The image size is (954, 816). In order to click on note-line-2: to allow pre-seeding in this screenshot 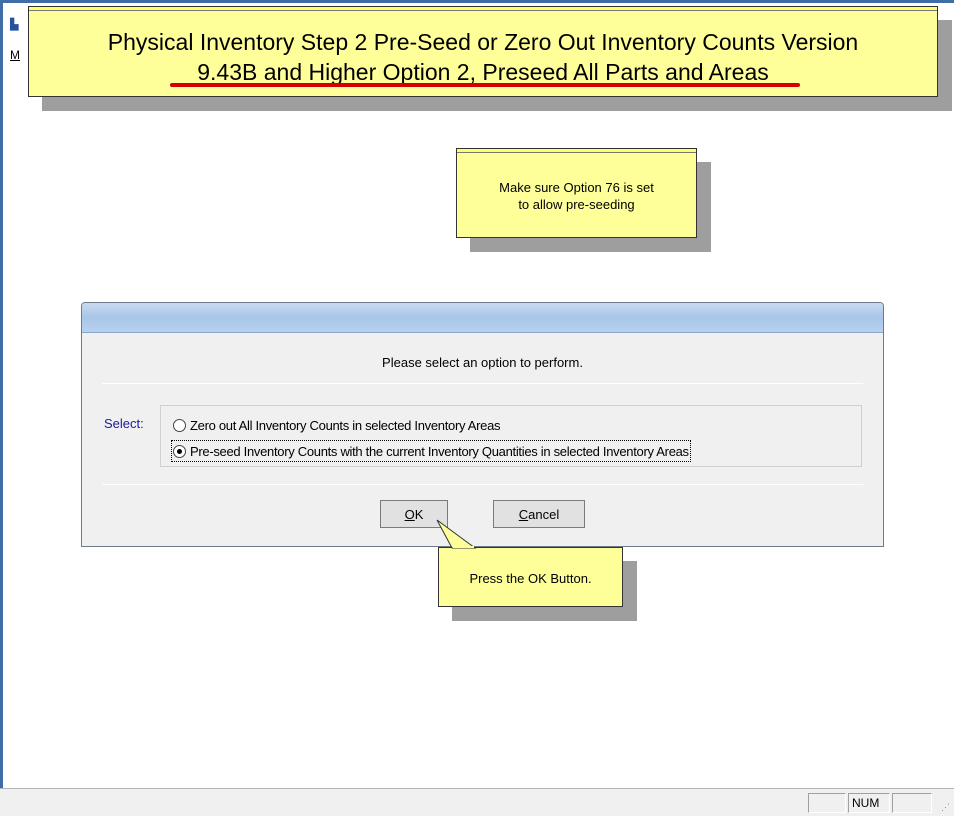, I will do `click(576, 204)`.